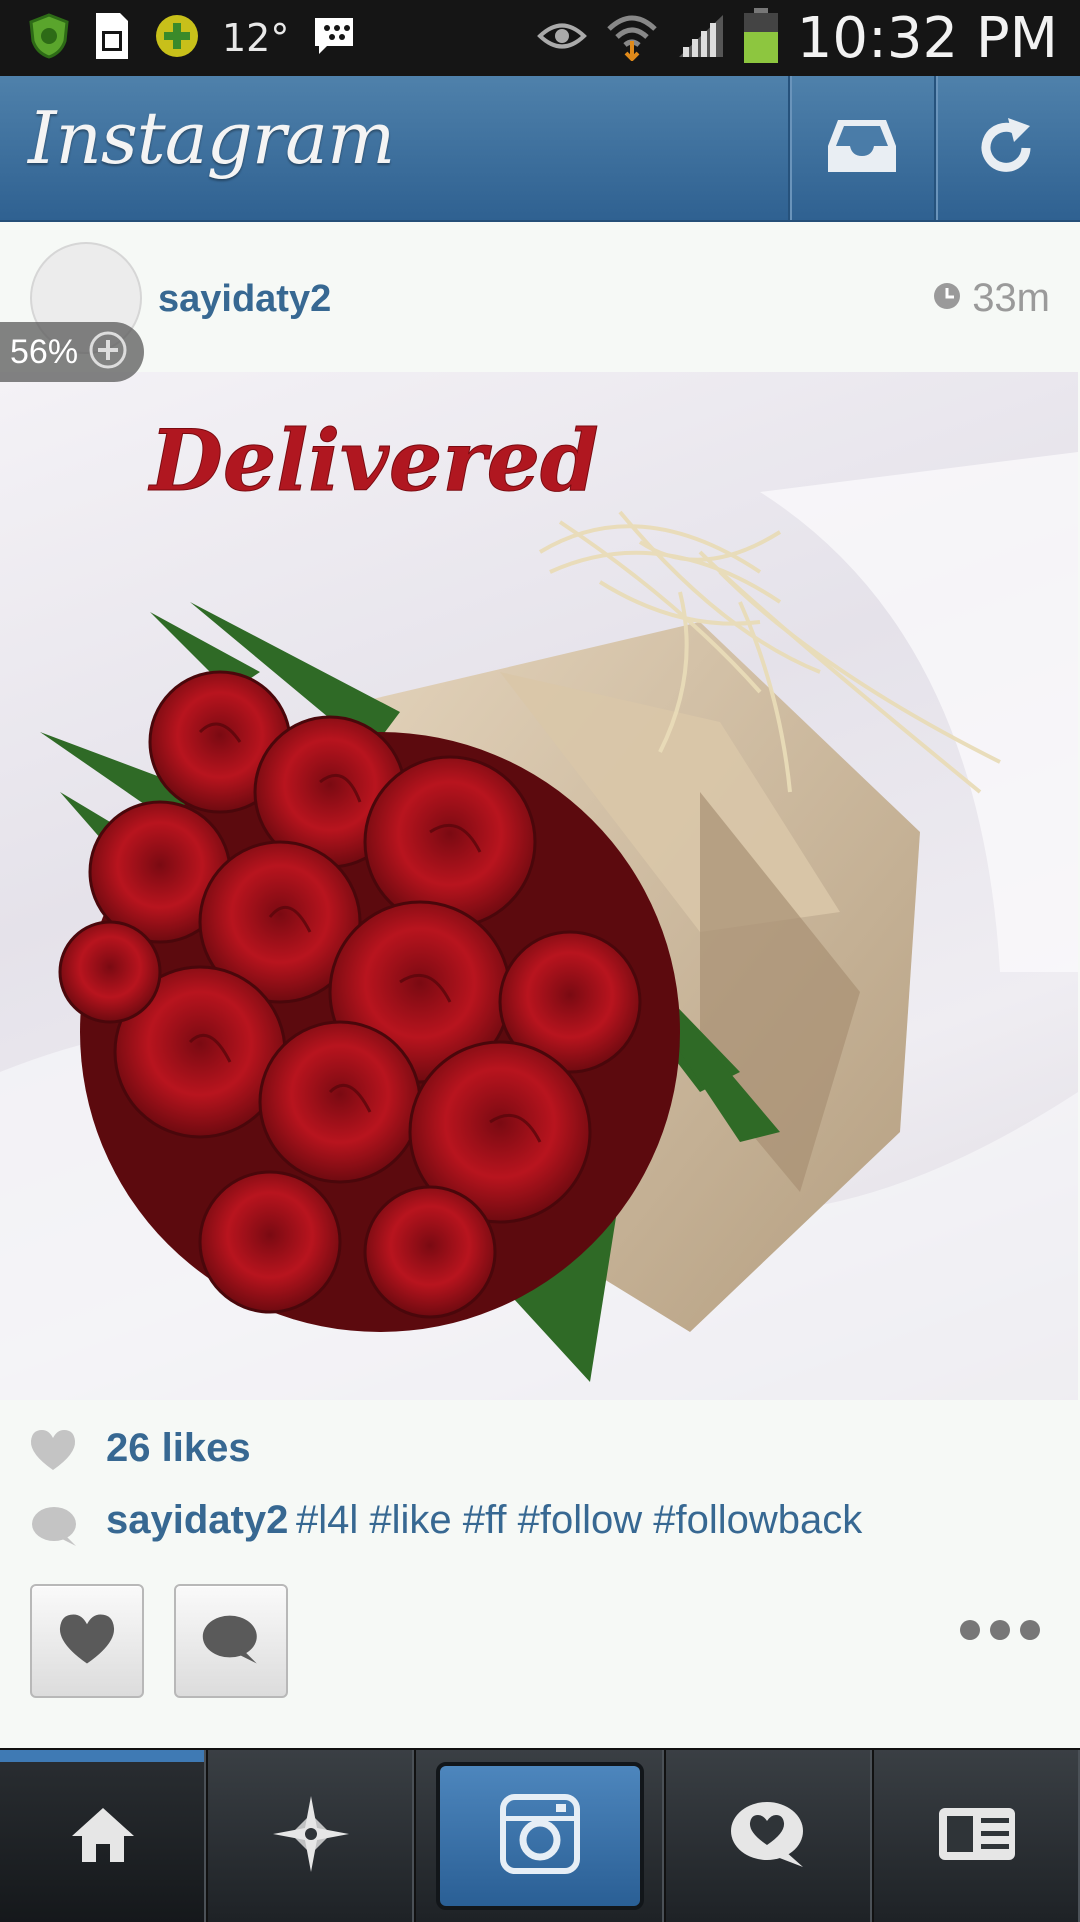 The height and width of the screenshot is (1922, 1080). What do you see at coordinates (701, 38) in the screenshot?
I see `signal-icon` at bounding box center [701, 38].